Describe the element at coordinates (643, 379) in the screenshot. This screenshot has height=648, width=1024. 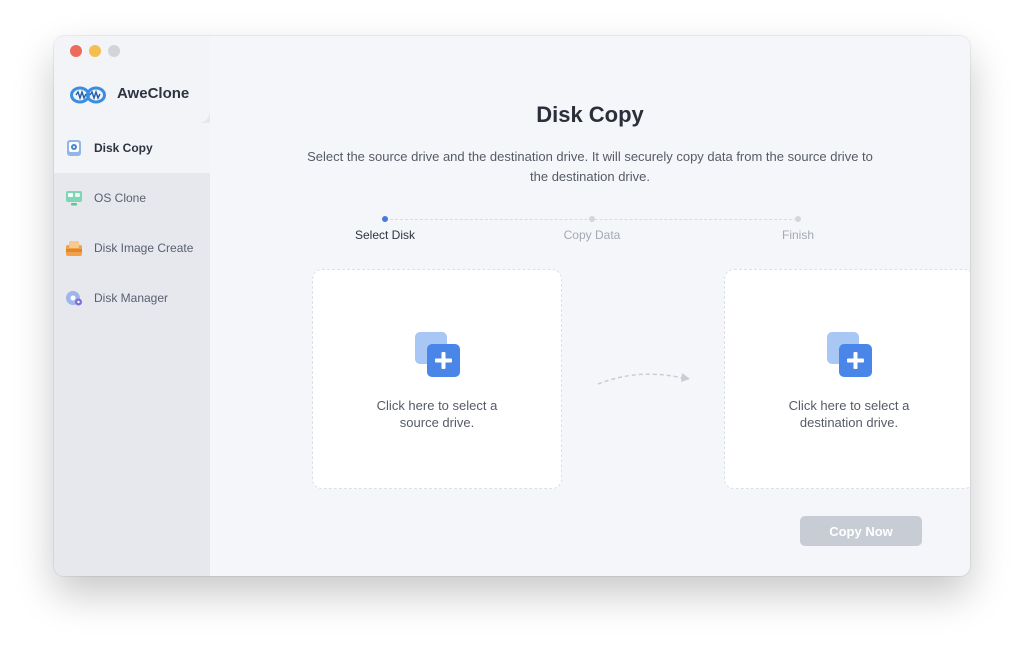
I see `copy-direction-arrow-icon` at that location.